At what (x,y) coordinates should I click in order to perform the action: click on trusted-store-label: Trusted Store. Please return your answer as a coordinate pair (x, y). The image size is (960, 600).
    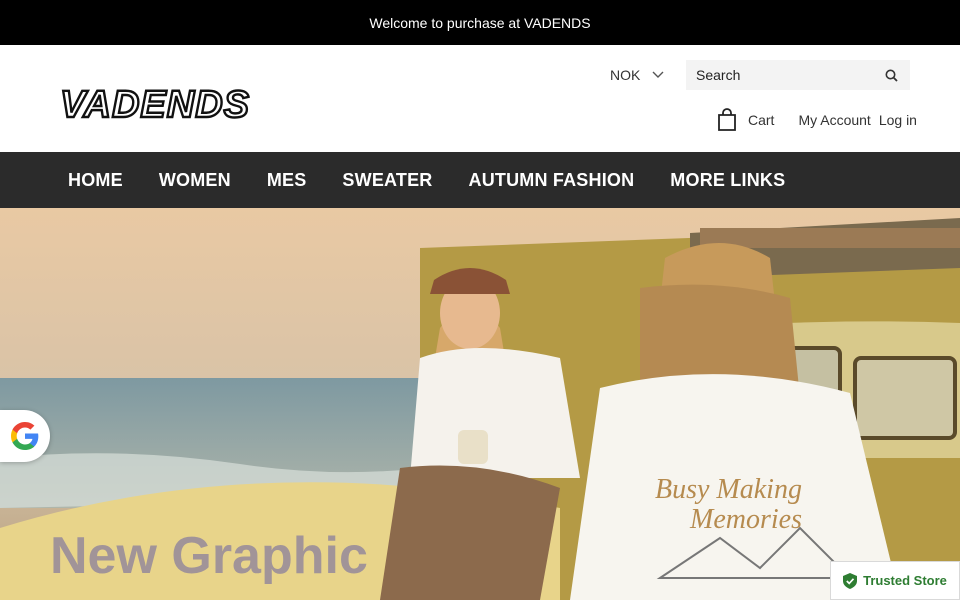
    Looking at the image, I should click on (905, 580).